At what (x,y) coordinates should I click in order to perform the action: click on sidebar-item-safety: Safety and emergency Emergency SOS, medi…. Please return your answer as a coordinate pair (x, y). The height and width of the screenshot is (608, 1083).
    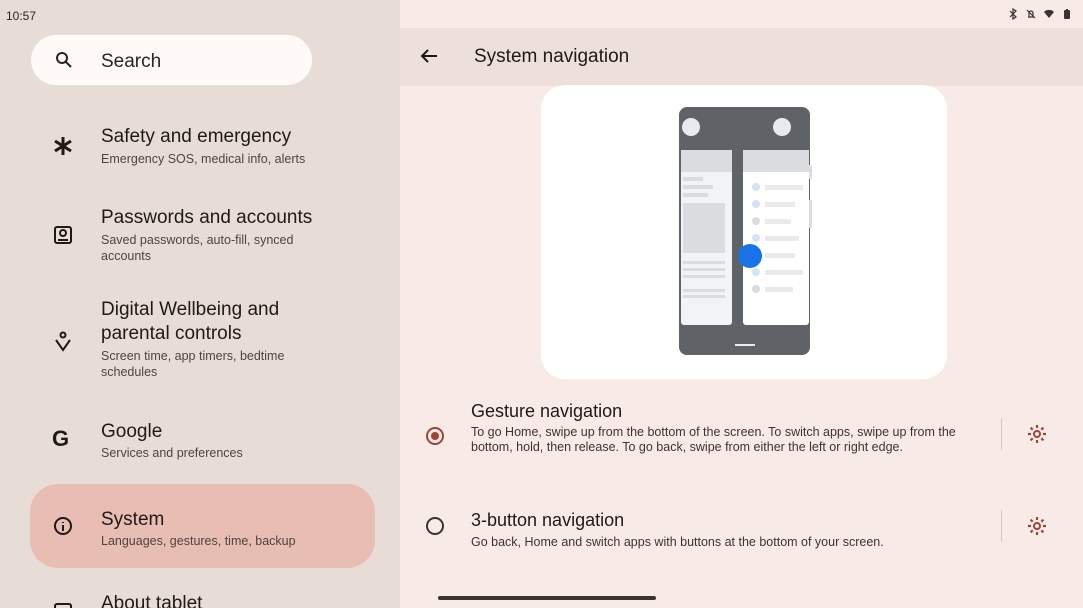
    Looking at the image, I should click on (202, 150).